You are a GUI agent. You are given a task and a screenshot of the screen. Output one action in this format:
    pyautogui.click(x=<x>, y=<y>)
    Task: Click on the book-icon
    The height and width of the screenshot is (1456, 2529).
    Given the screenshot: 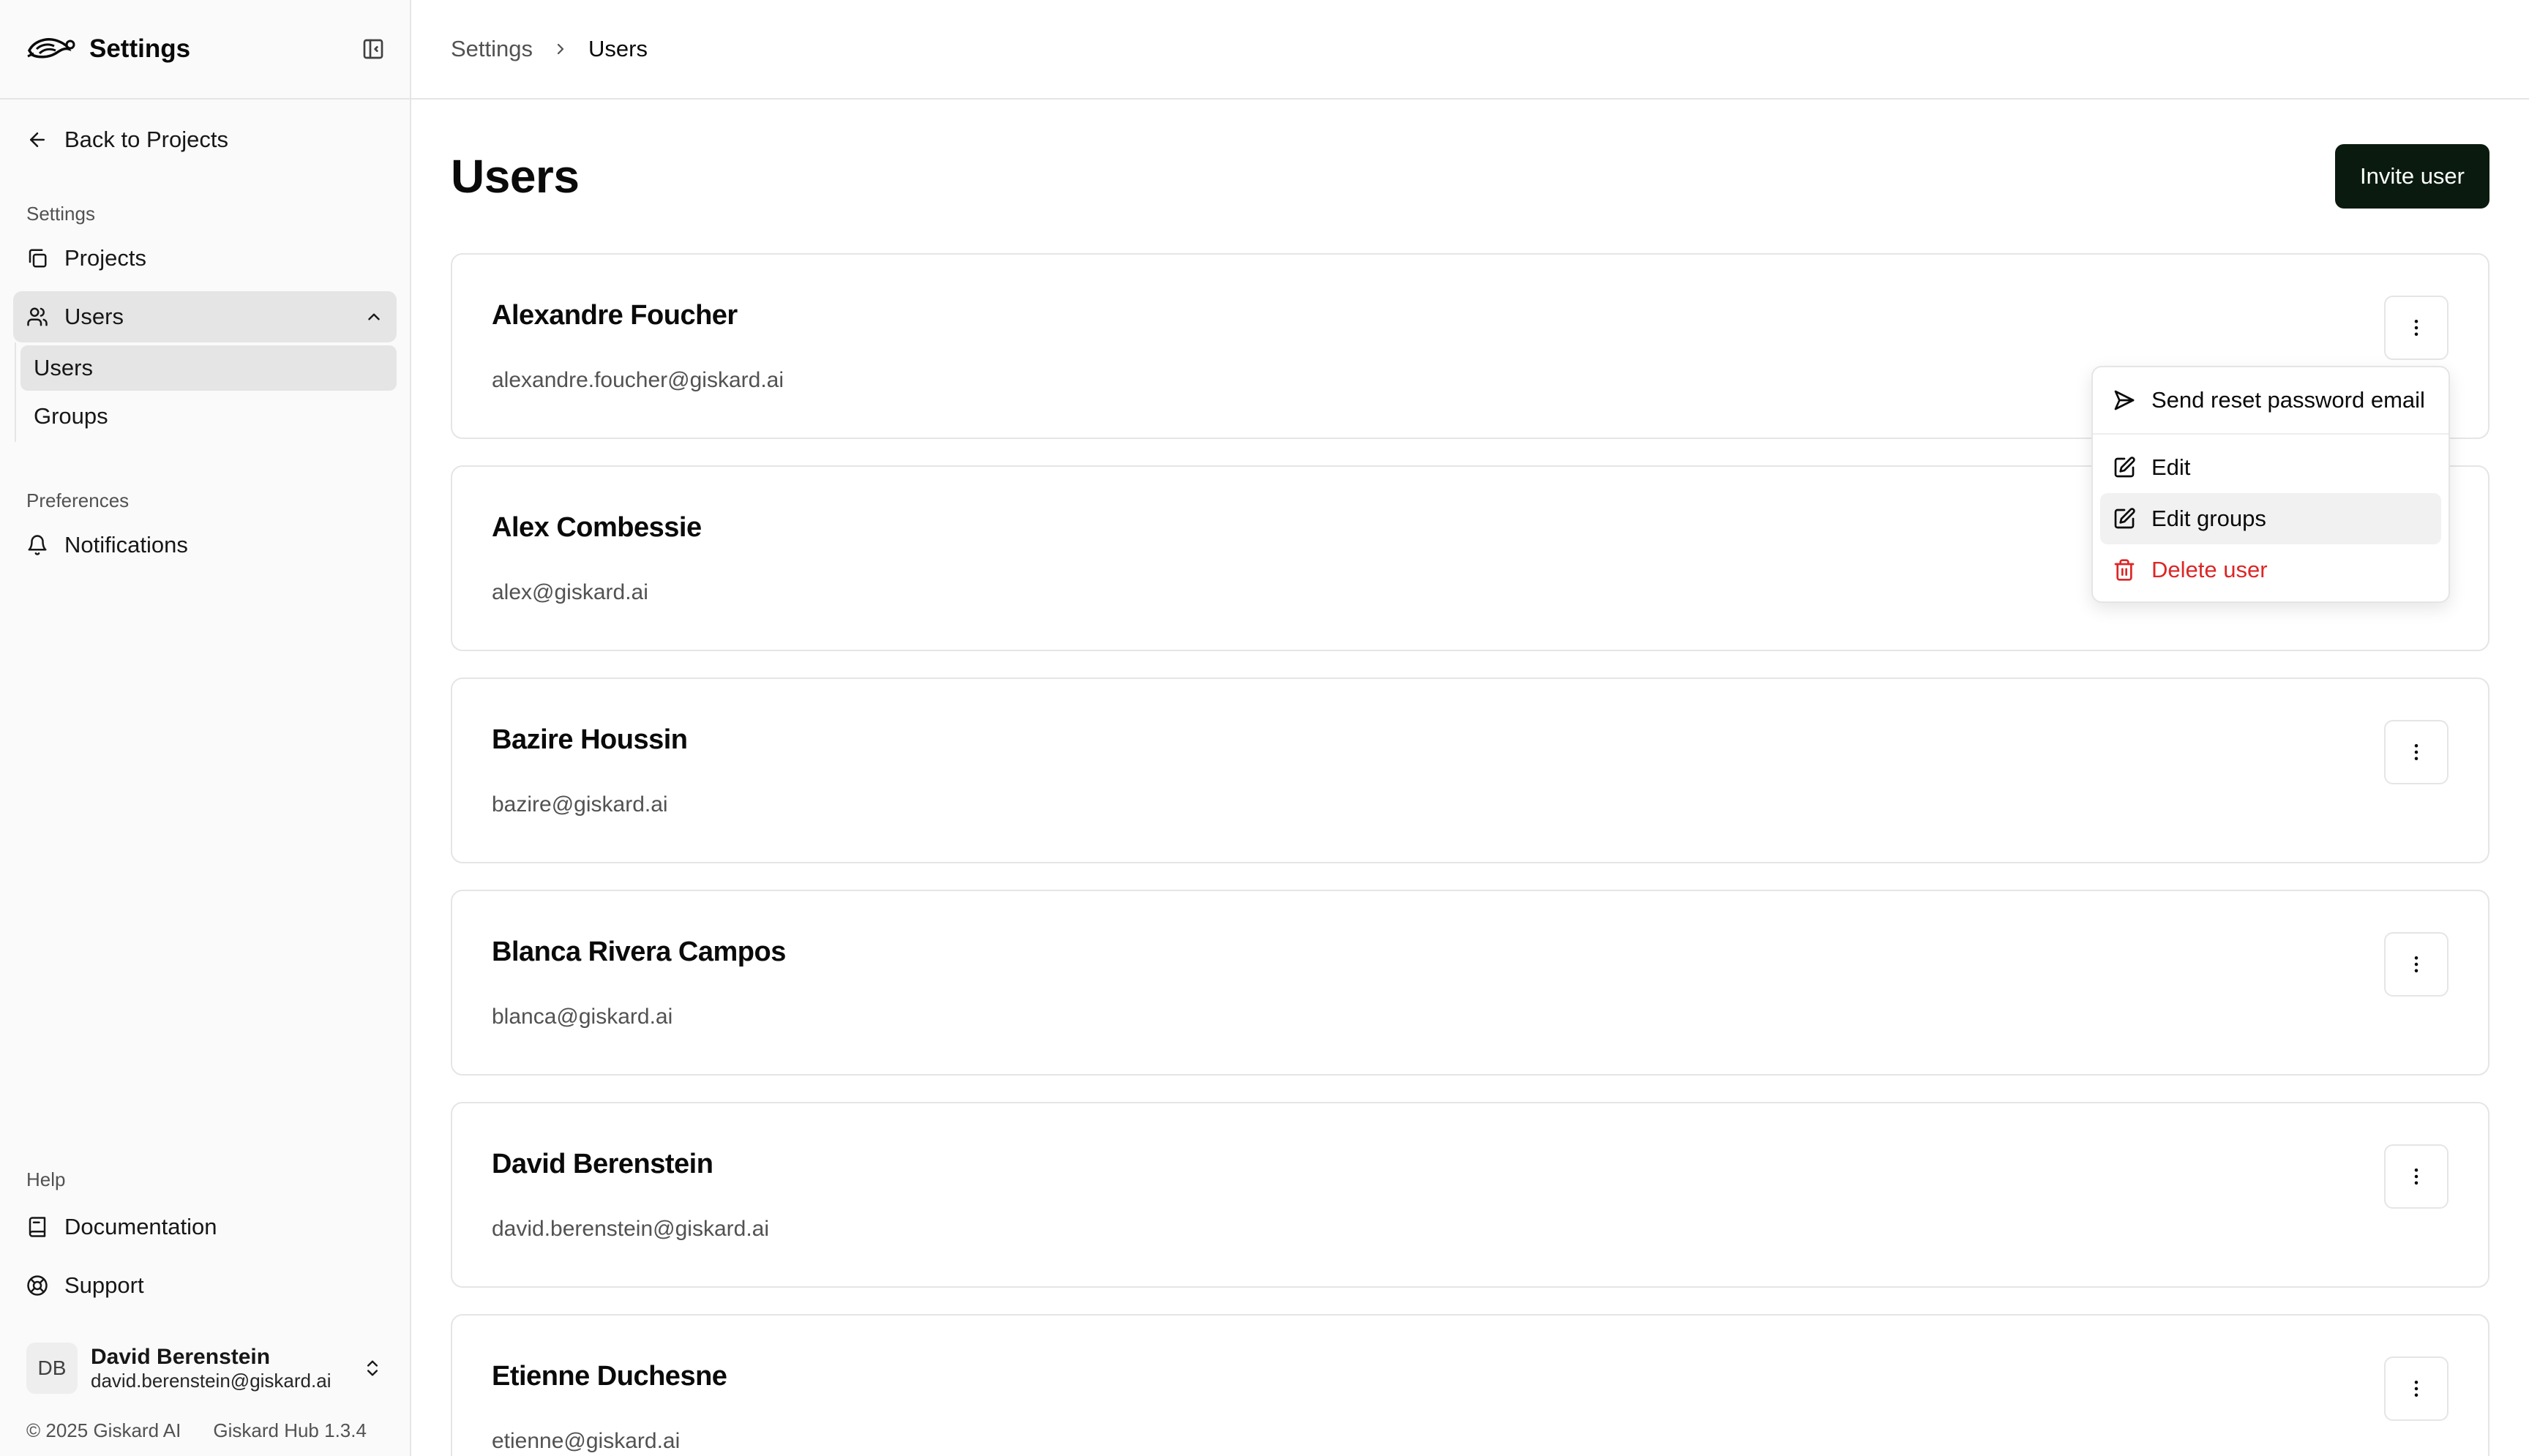 What is the action you would take?
    pyautogui.click(x=37, y=1227)
    